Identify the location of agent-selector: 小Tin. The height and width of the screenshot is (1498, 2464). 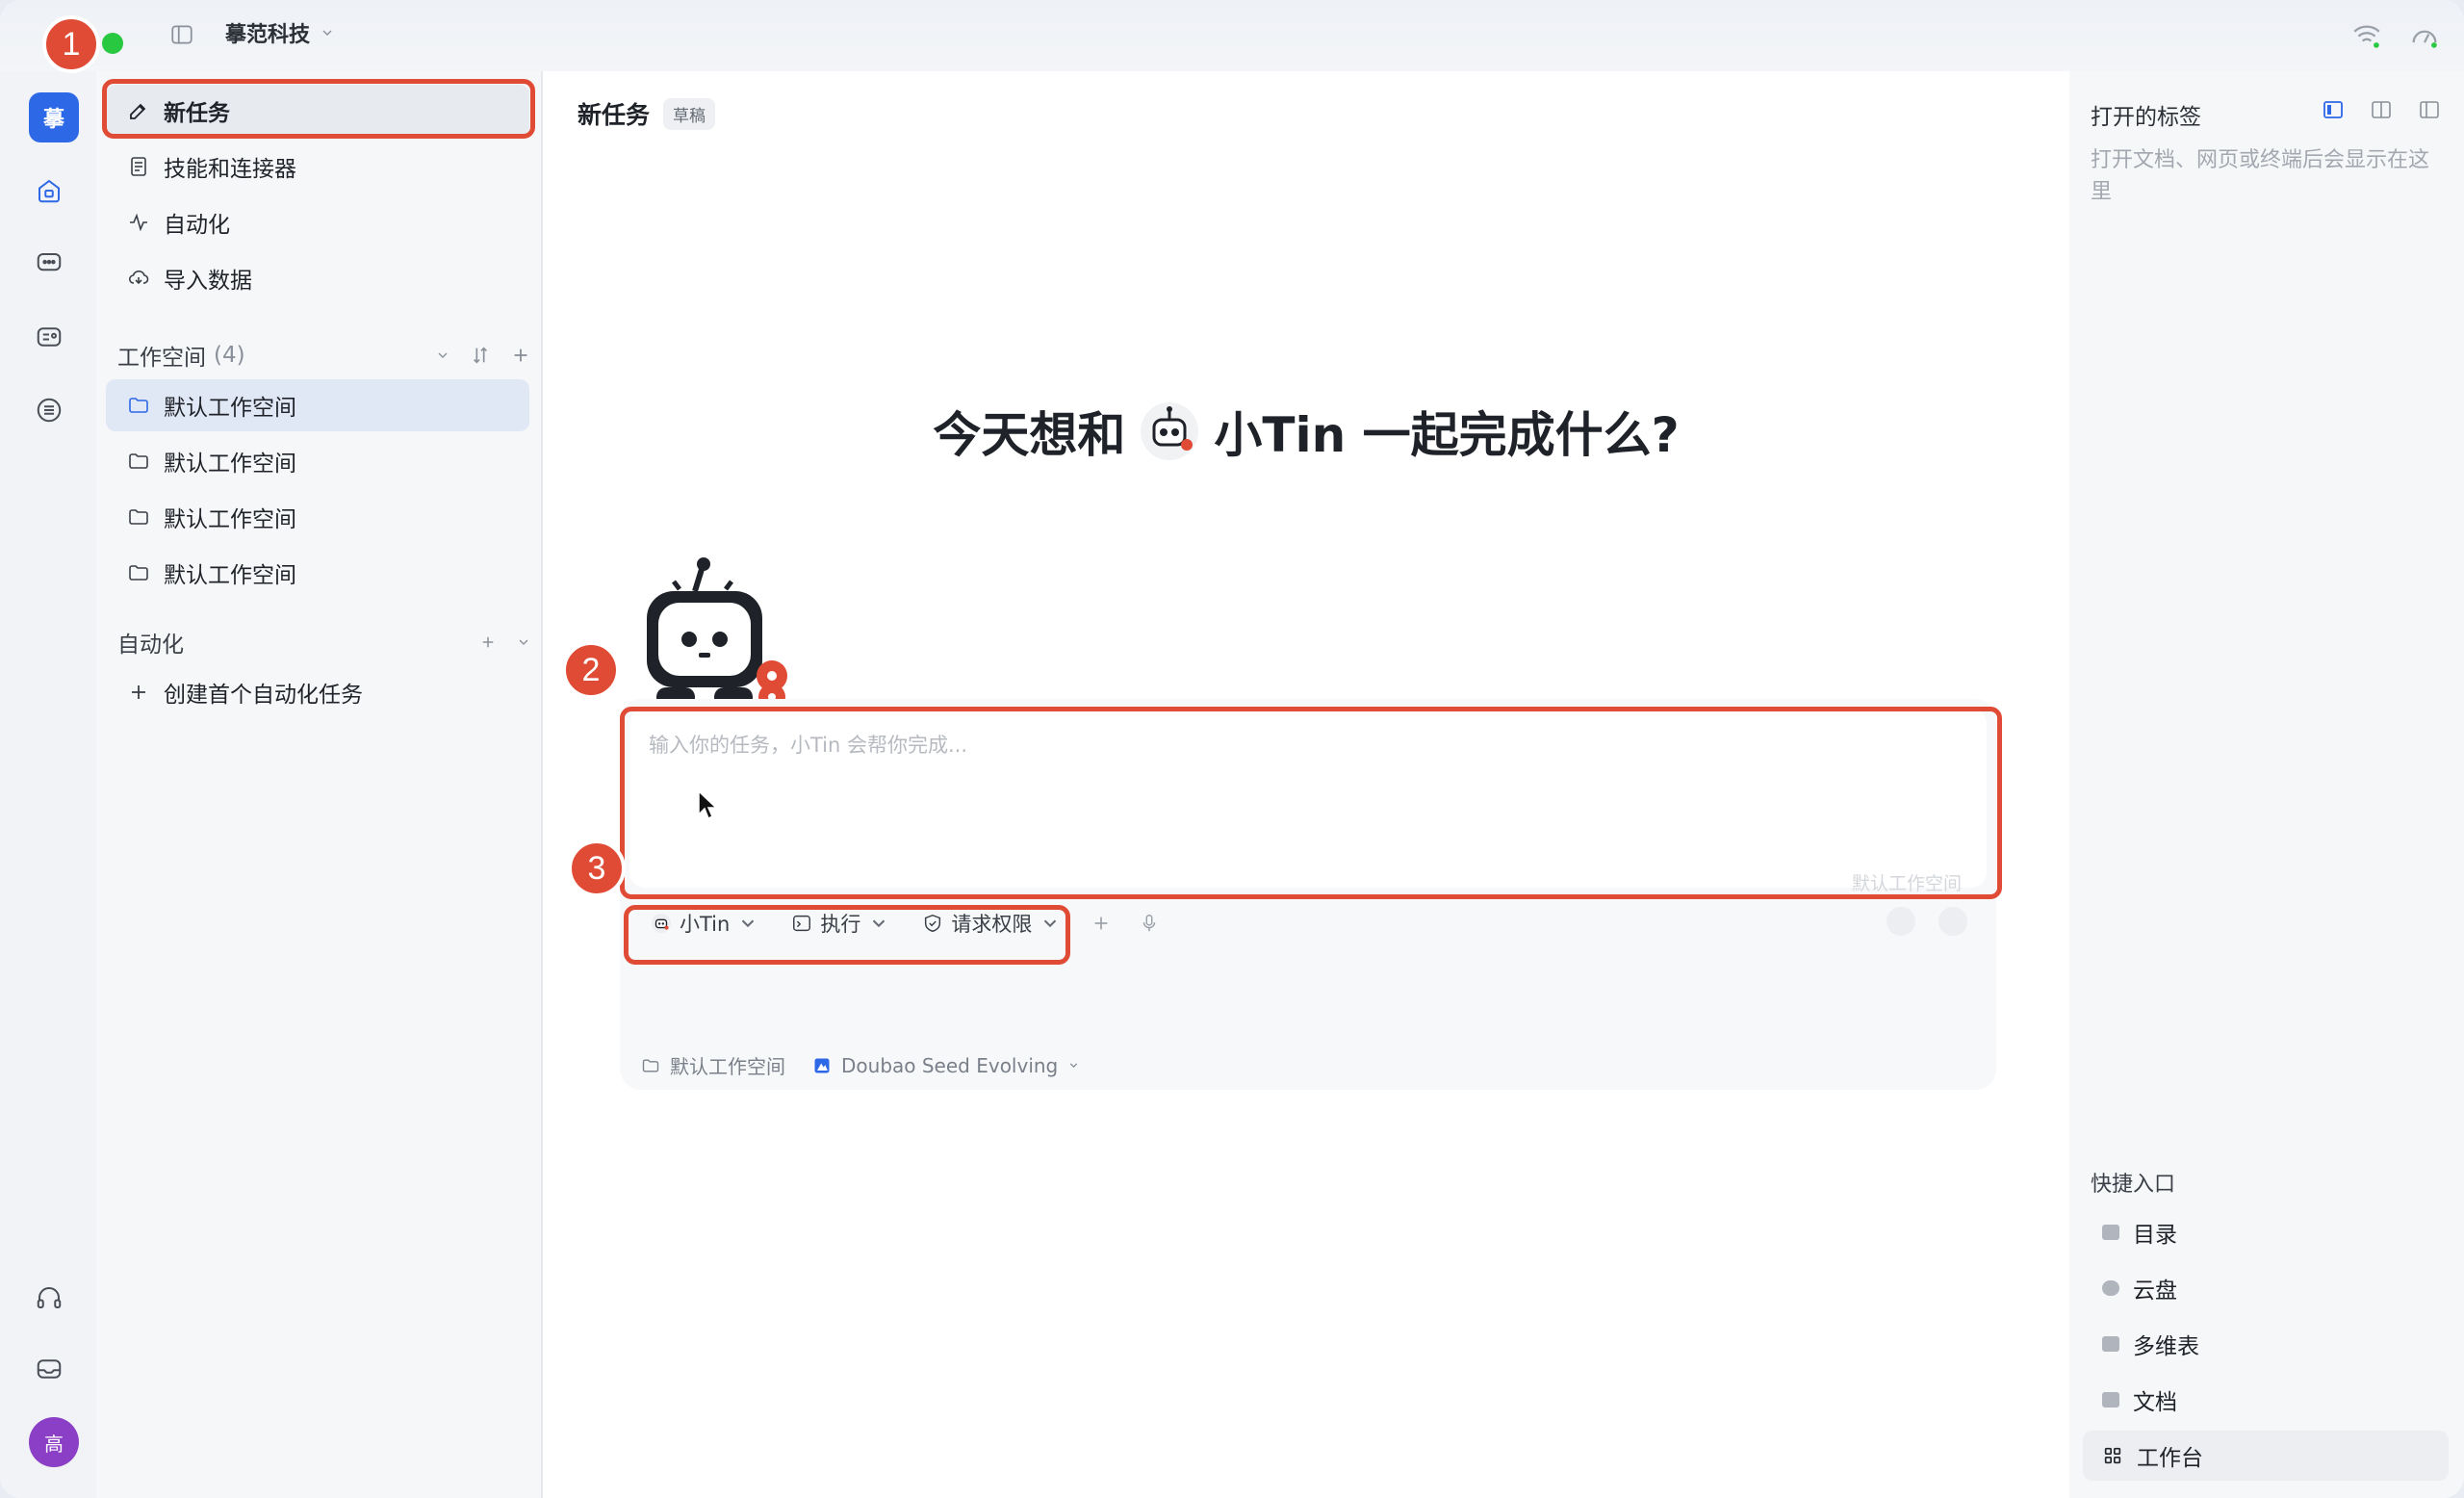
(704, 923).